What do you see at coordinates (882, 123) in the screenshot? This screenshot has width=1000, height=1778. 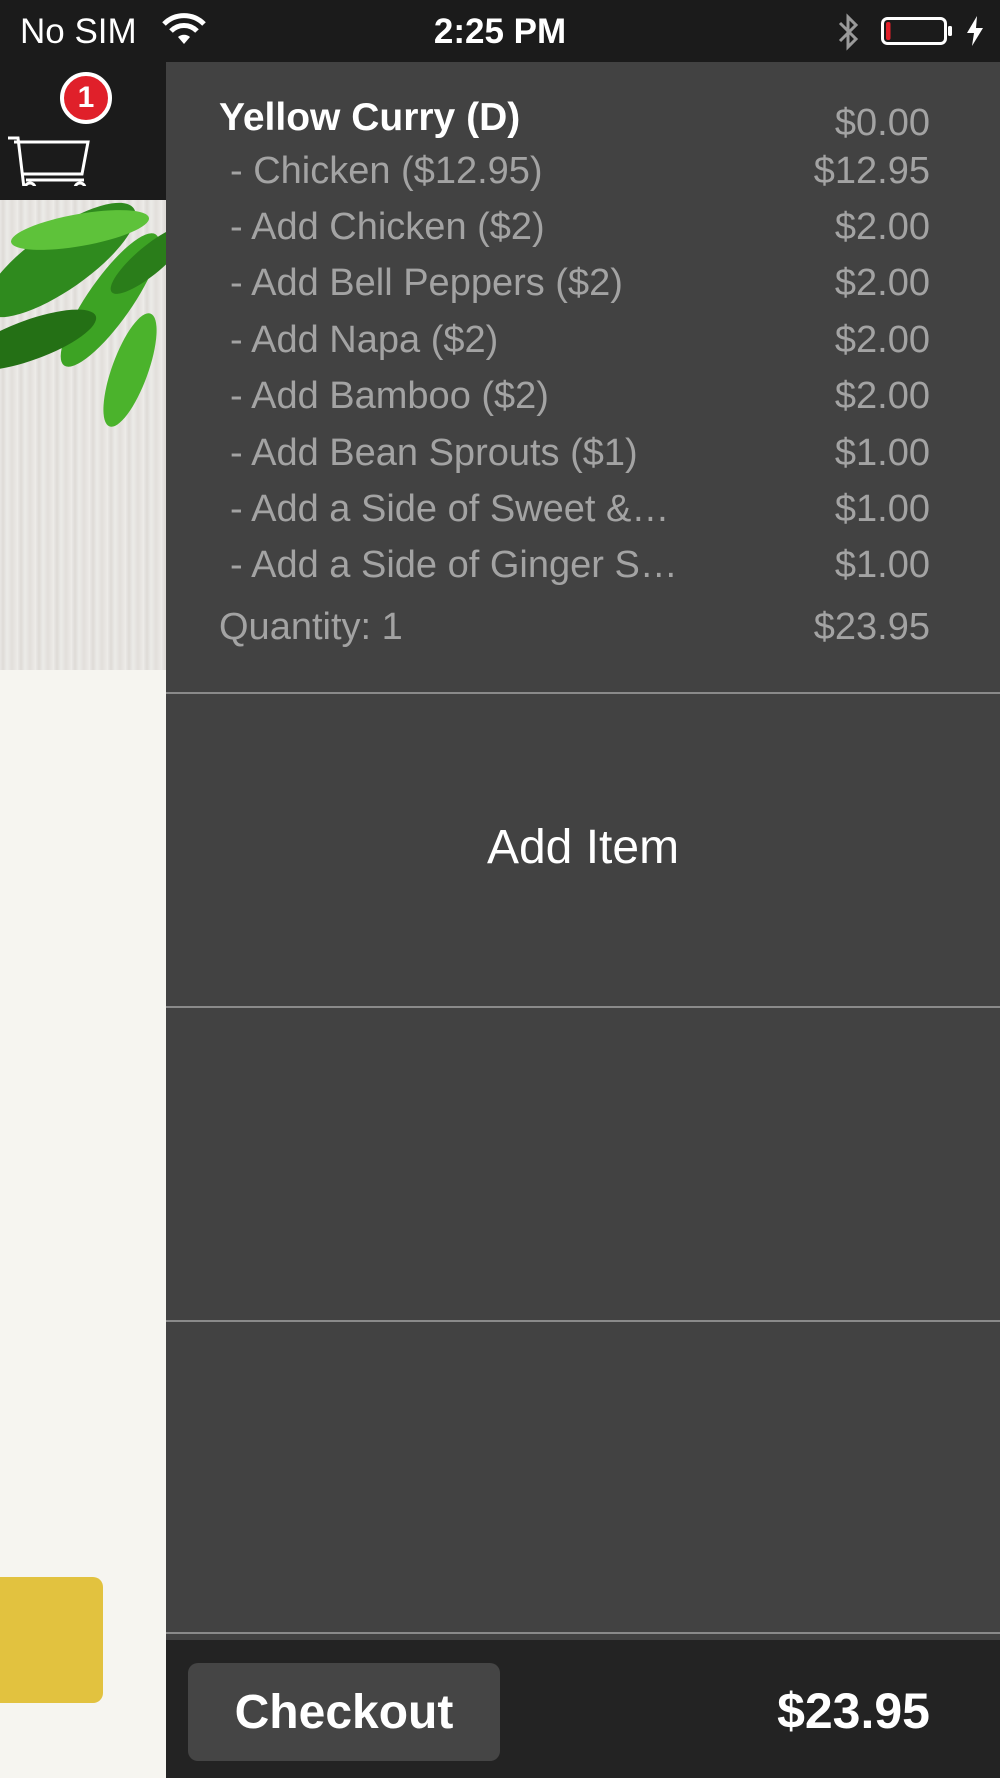 I see `item-base-price: $0.00` at bounding box center [882, 123].